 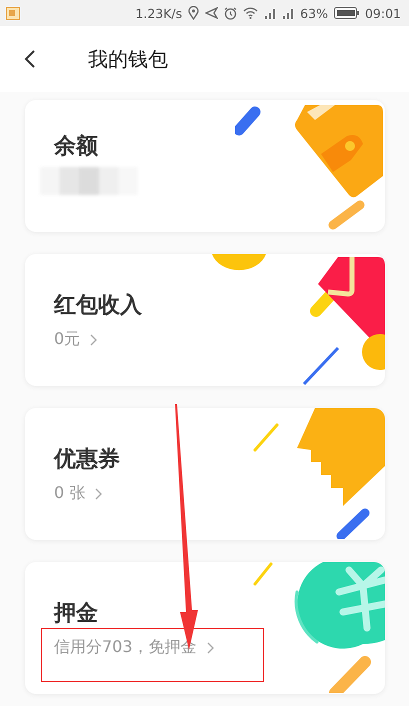 What do you see at coordinates (346, 13) in the screenshot?
I see `battery-icon` at bounding box center [346, 13].